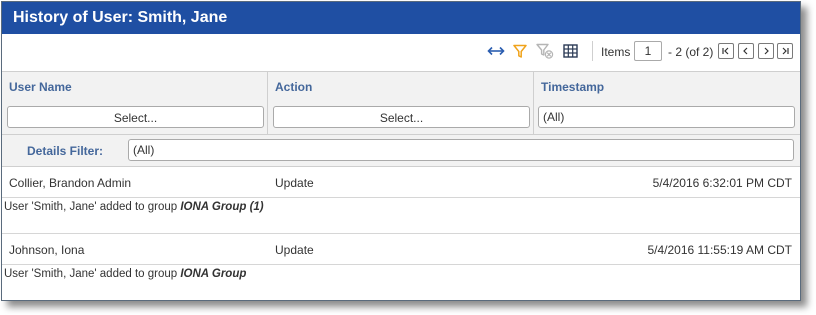  I want to click on prev-page-button, so click(746, 51).